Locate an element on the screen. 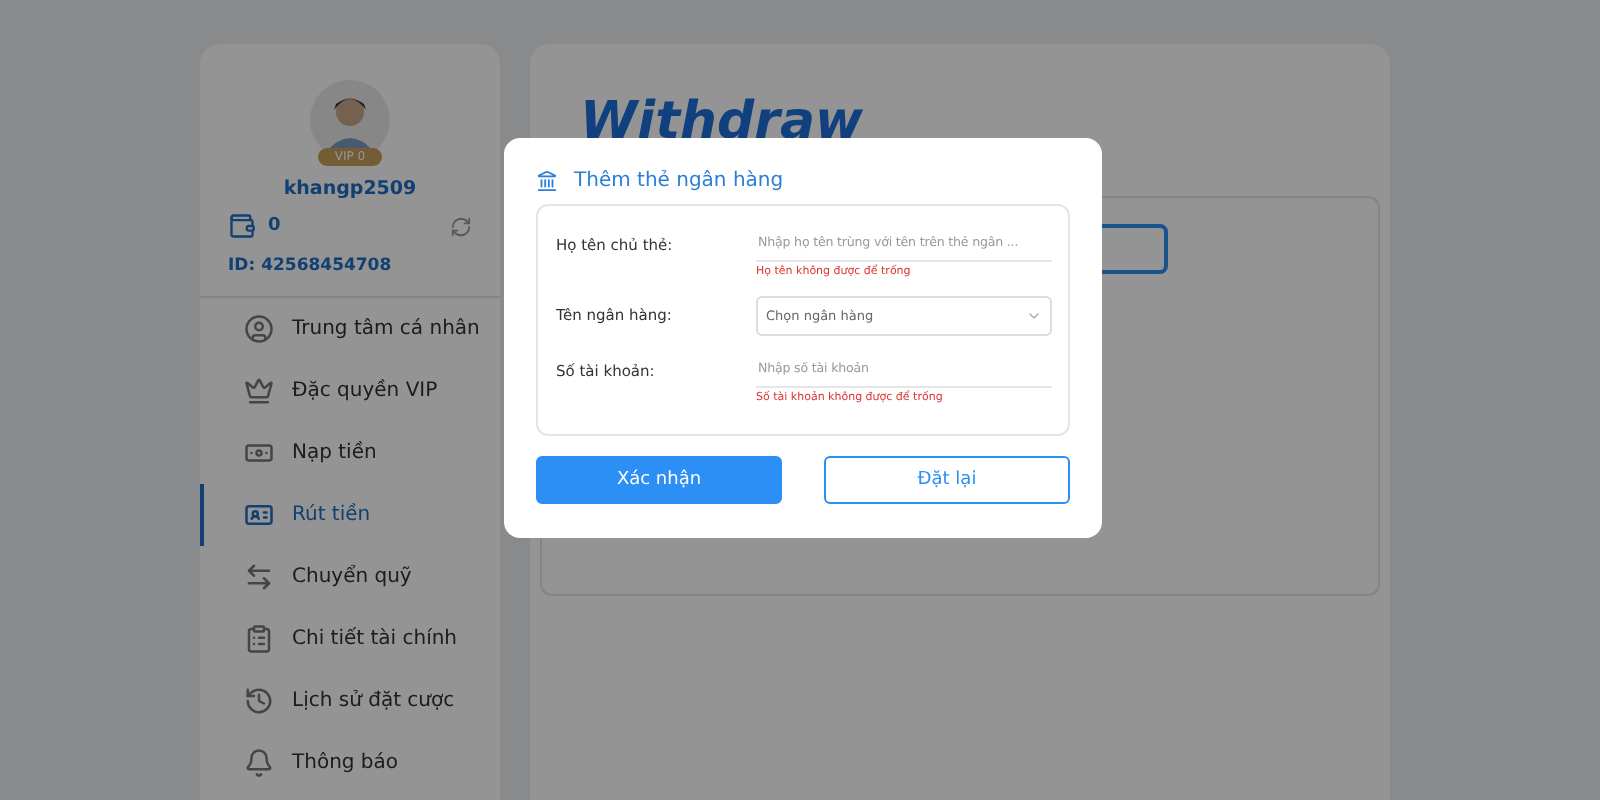 The width and height of the screenshot is (1600, 800). bell-icon is located at coordinates (259, 763).